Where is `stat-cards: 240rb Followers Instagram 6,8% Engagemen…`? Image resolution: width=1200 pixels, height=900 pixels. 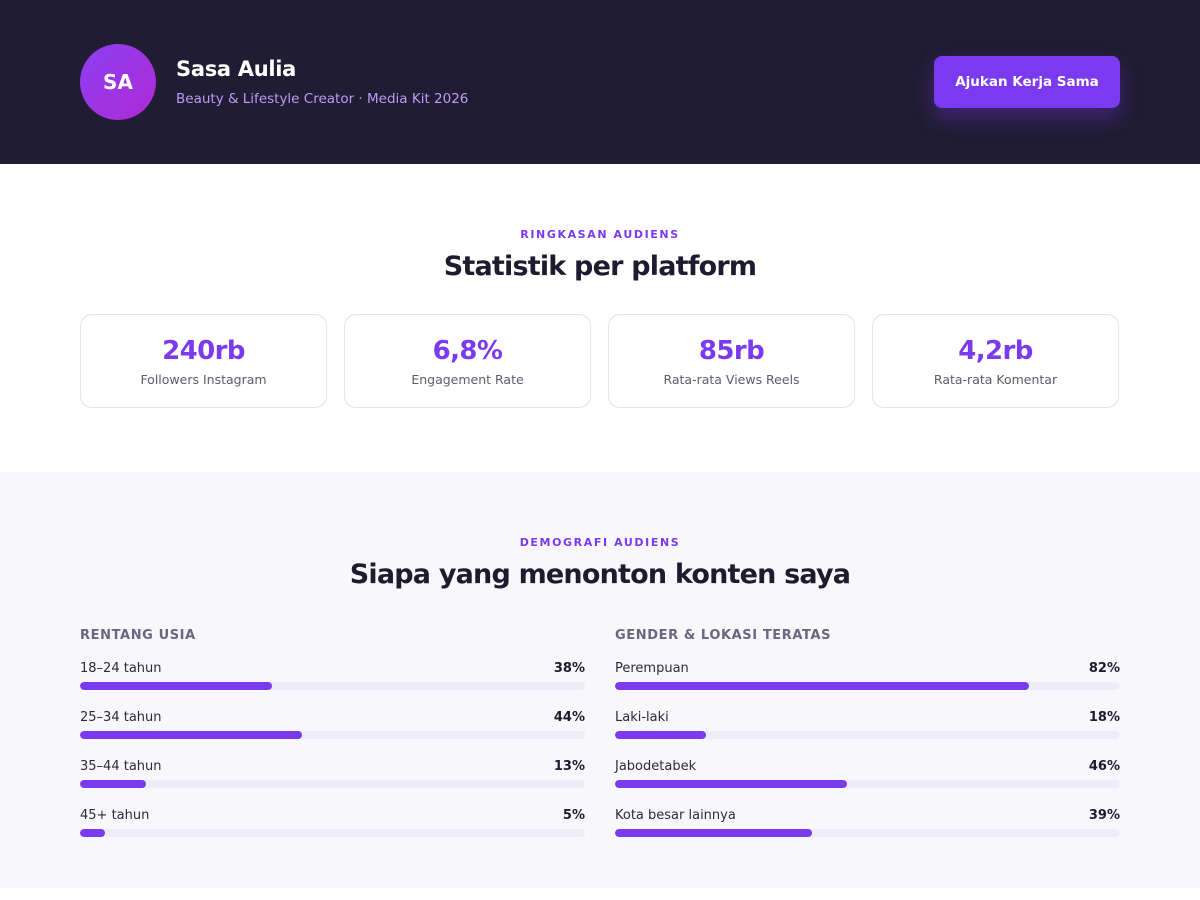 stat-cards: 240rb Followers Instagram 6,8% Engagemen… is located at coordinates (600, 361).